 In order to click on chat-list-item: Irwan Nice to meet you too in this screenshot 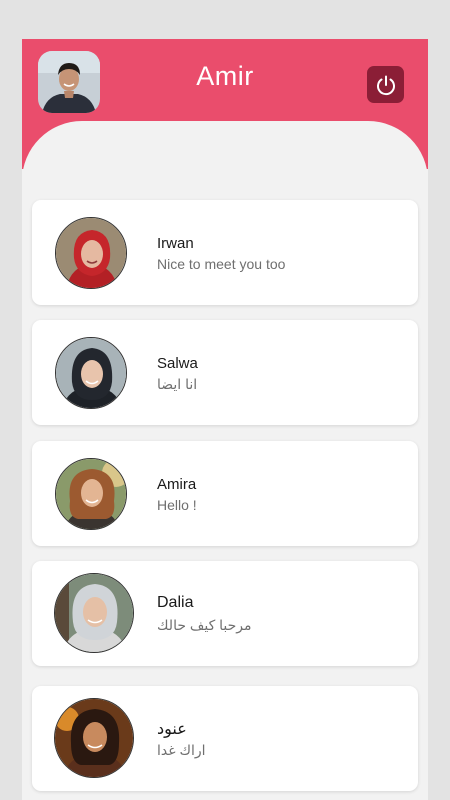, I will do `click(225, 252)`.